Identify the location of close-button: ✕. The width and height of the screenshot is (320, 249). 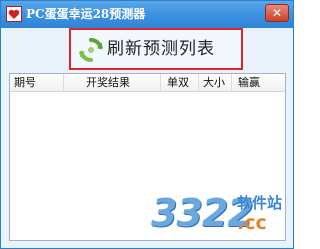
(277, 13).